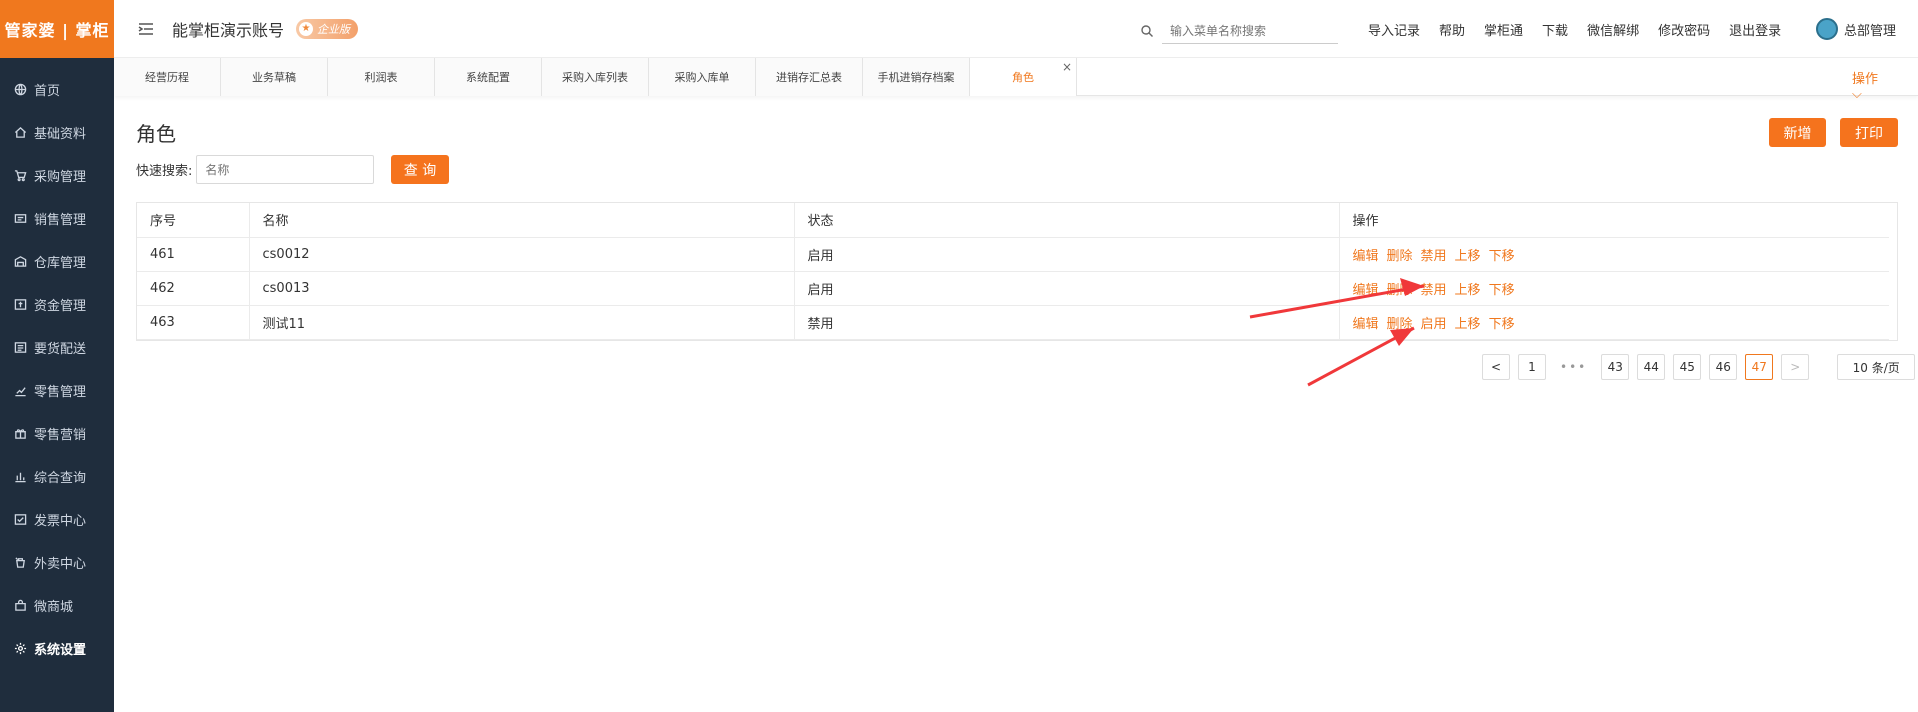 The width and height of the screenshot is (1918, 712). What do you see at coordinates (57, 89) in the screenshot?
I see `sidebar-item: 首页` at bounding box center [57, 89].